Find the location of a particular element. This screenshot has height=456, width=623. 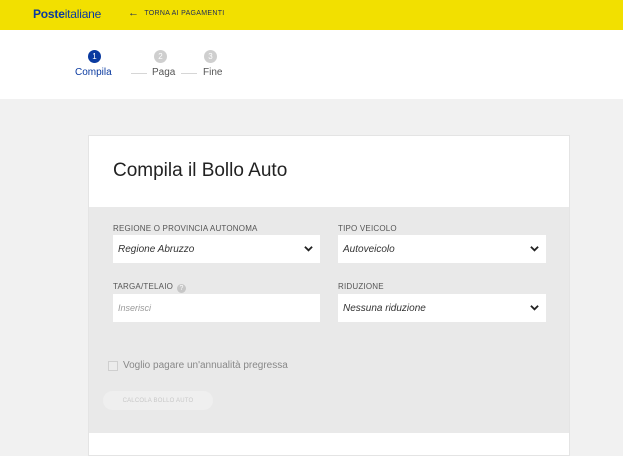

vehicle-type-label: TIPO VEICOLO is located at coordinates (367, 228).